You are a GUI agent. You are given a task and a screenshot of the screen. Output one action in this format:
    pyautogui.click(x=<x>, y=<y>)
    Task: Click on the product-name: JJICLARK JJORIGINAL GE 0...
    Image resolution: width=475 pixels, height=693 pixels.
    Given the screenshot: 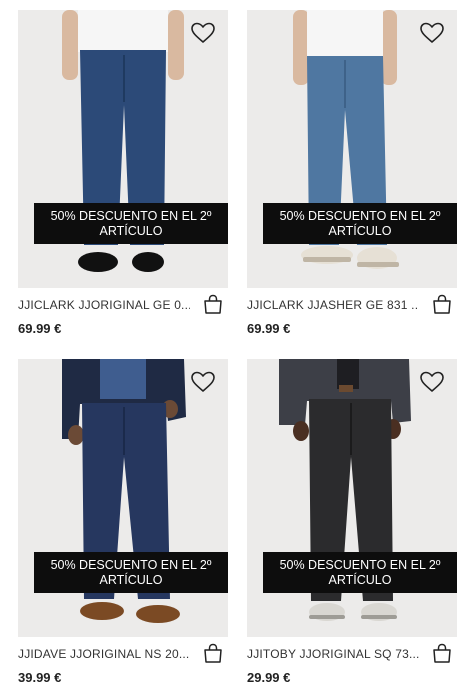 What is the action you would take?
    pyautogui.click(x=104, y=305)
    